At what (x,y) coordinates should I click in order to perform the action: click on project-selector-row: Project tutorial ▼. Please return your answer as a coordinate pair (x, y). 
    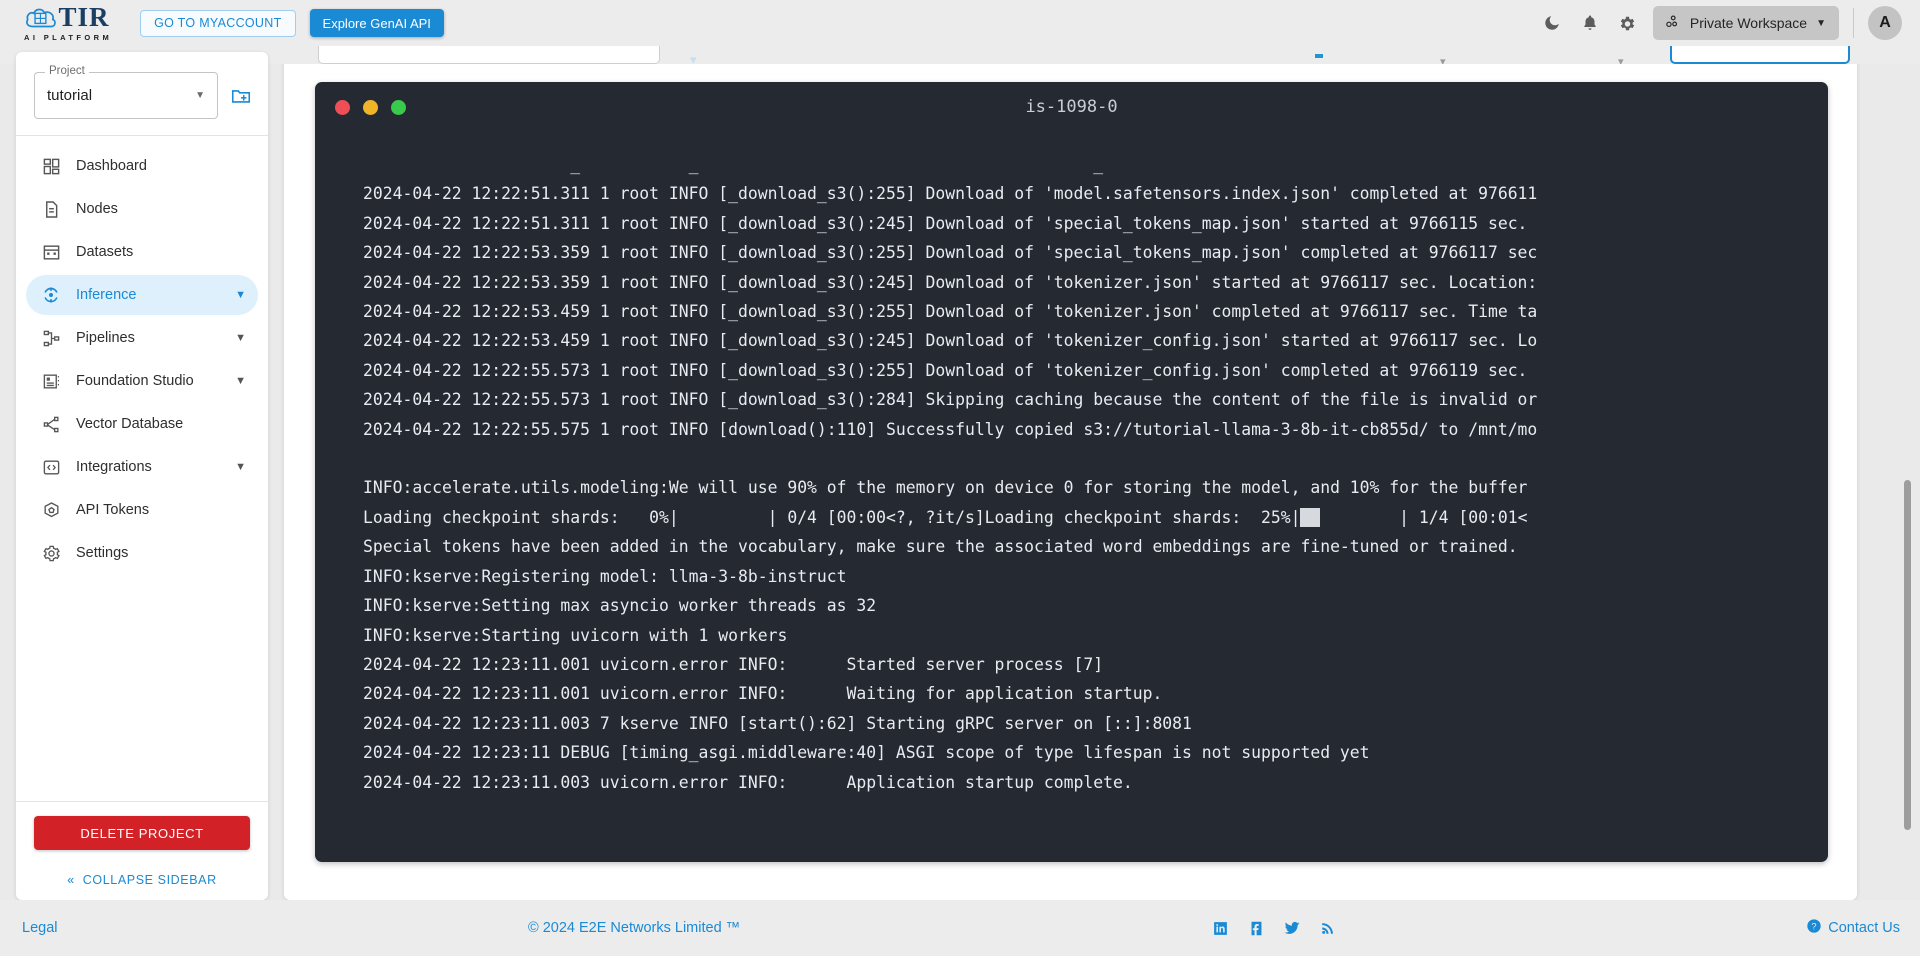
    Looking at the image, I should click on (142, 93).